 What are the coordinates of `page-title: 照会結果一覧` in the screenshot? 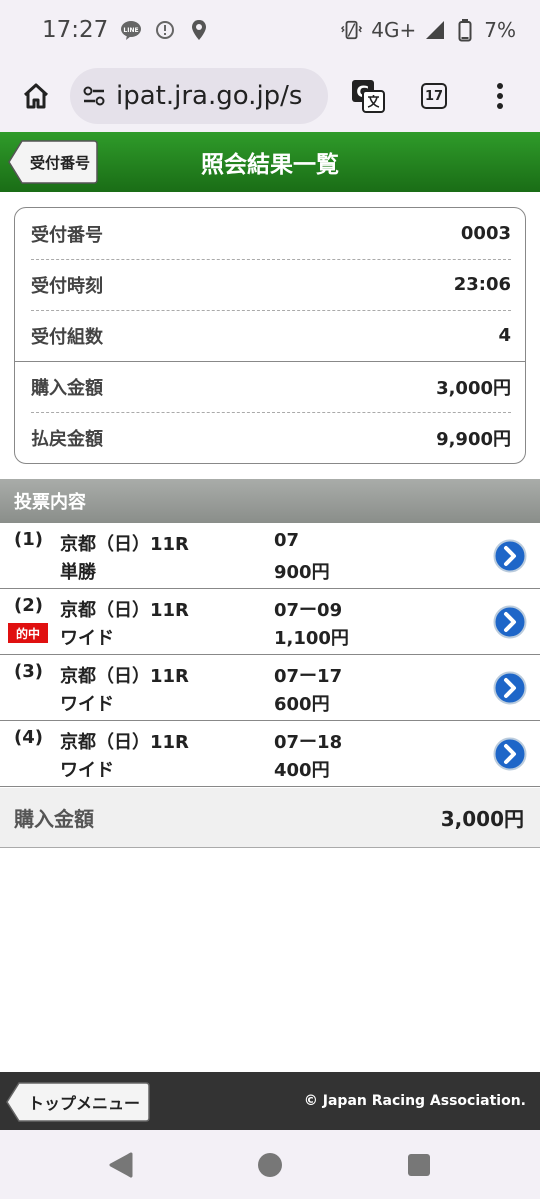 It's located at (270, 165).